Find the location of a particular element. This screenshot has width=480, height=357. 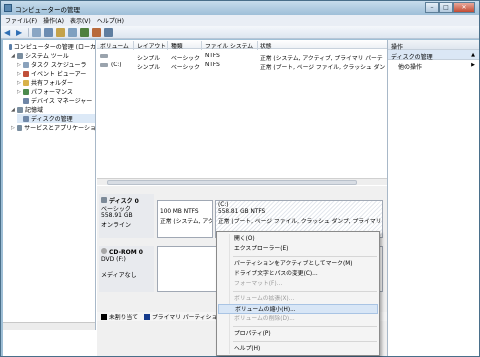

context-menu-item: プロパティ(P) is located at coordinates (298, 334).